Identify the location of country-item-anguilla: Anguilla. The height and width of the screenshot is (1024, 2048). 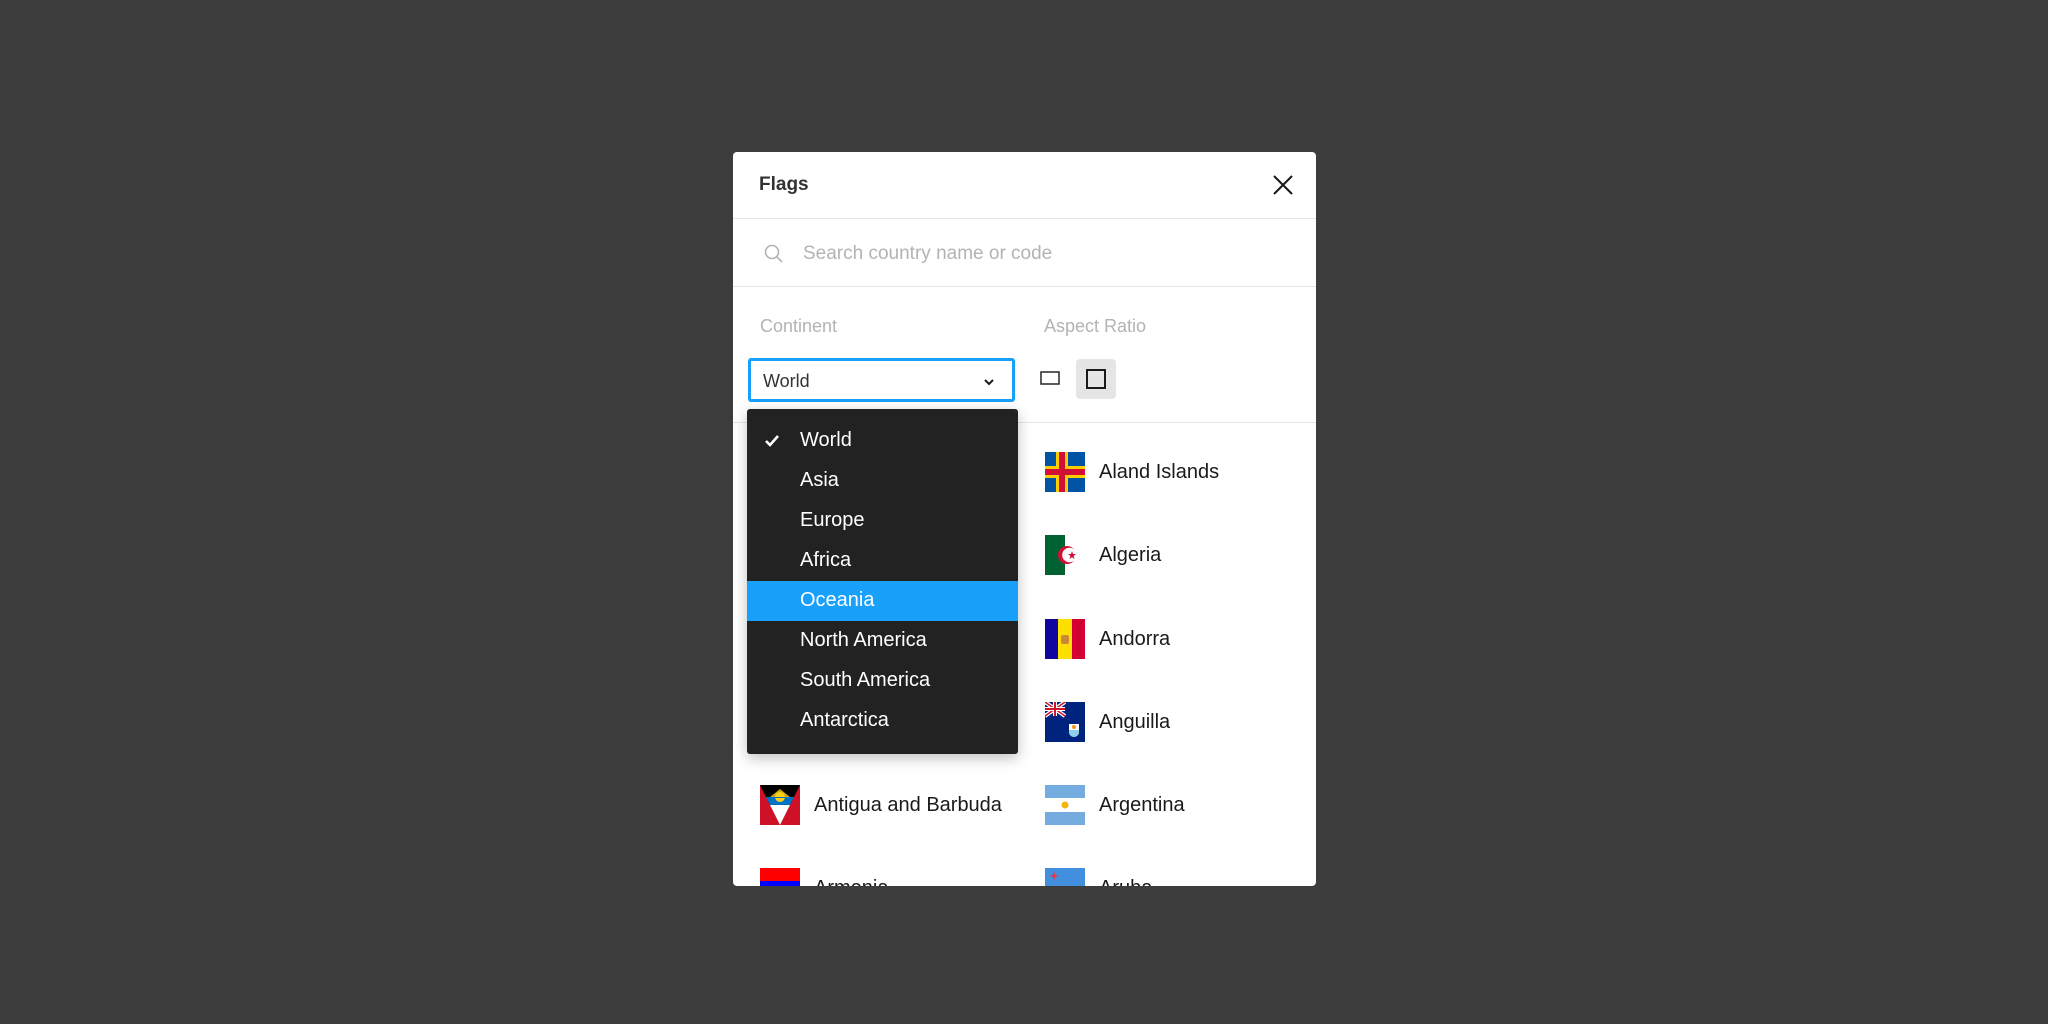
(1107, 722).